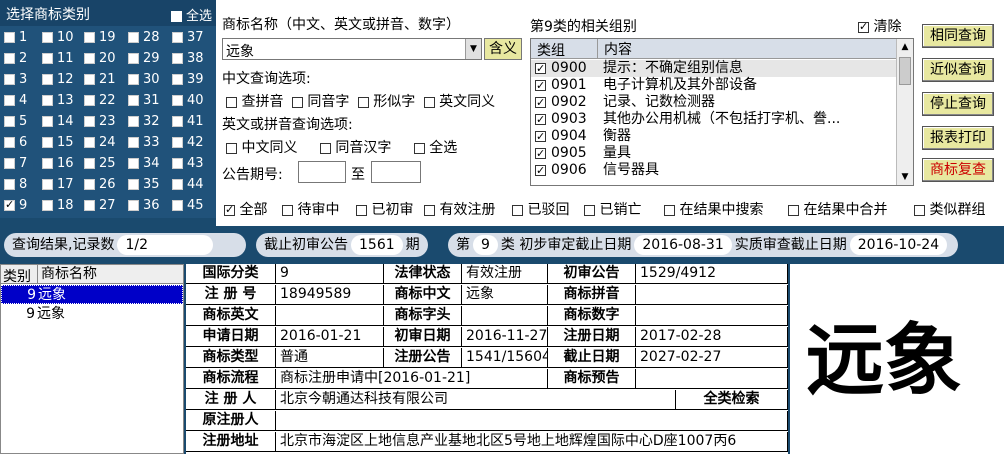  Describe the element at coordinates (100, 121) in the screenshot. I see `category-checkbox-23: 23` at that location.